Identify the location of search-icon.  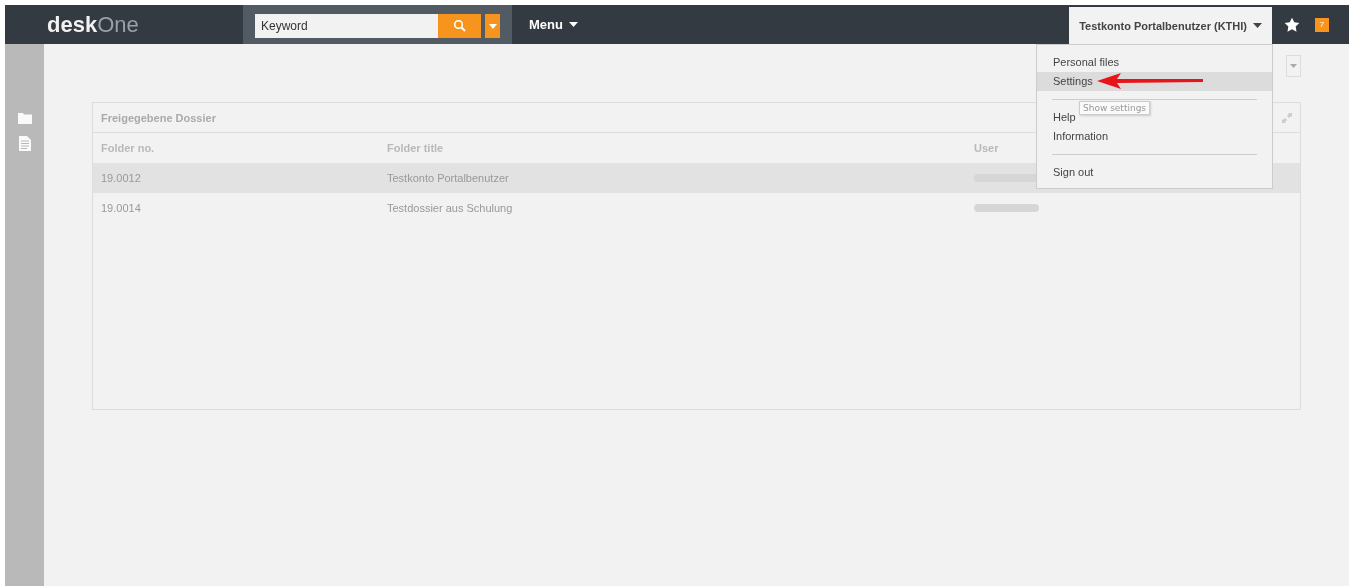
(459, 26).